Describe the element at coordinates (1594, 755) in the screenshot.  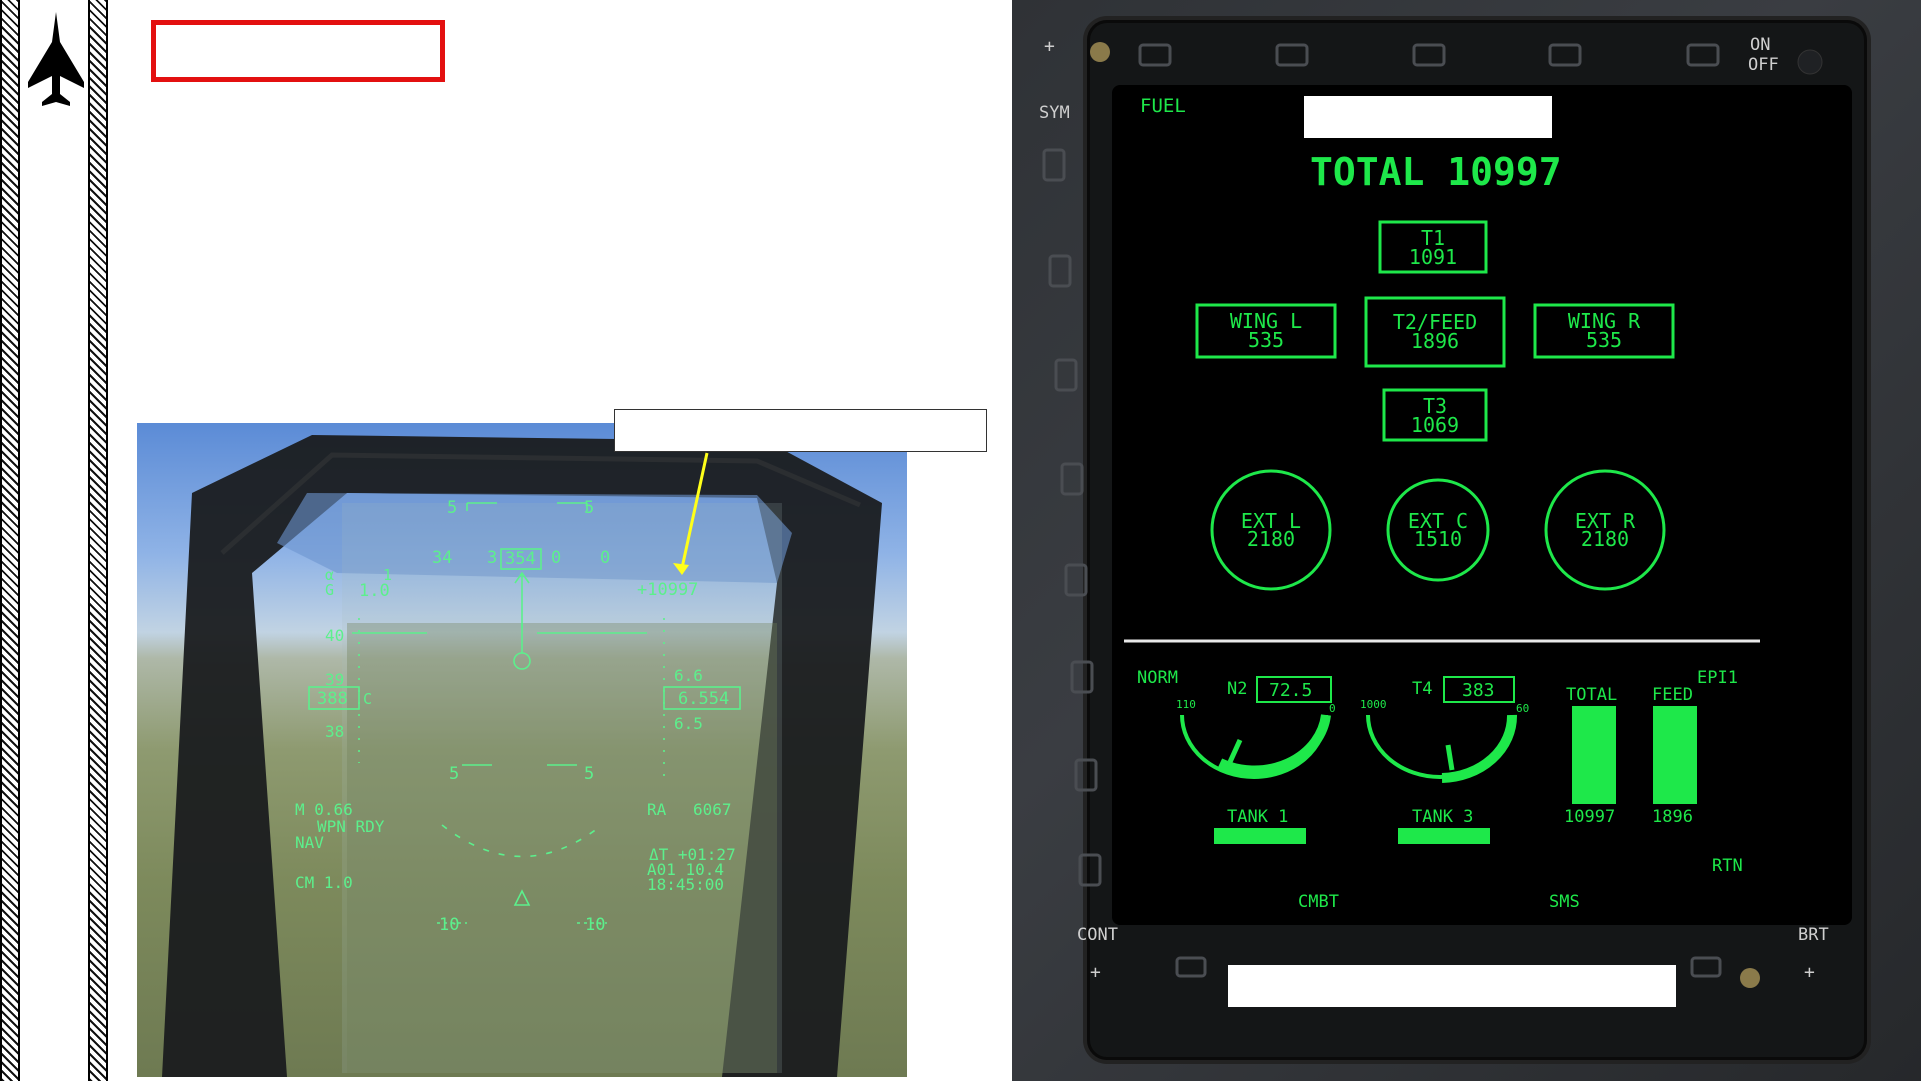
I see `bar-total-fill` at that location.